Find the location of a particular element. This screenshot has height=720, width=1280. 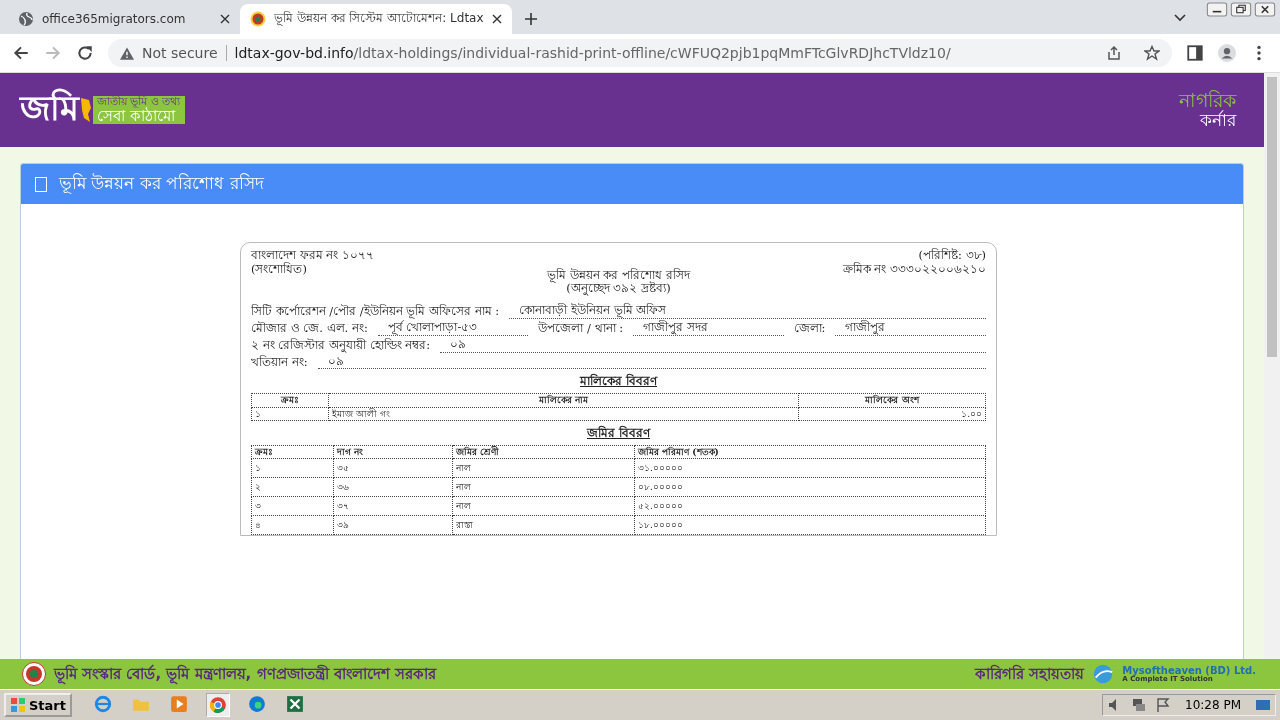

map-icon is located at coordinates (86, 110).